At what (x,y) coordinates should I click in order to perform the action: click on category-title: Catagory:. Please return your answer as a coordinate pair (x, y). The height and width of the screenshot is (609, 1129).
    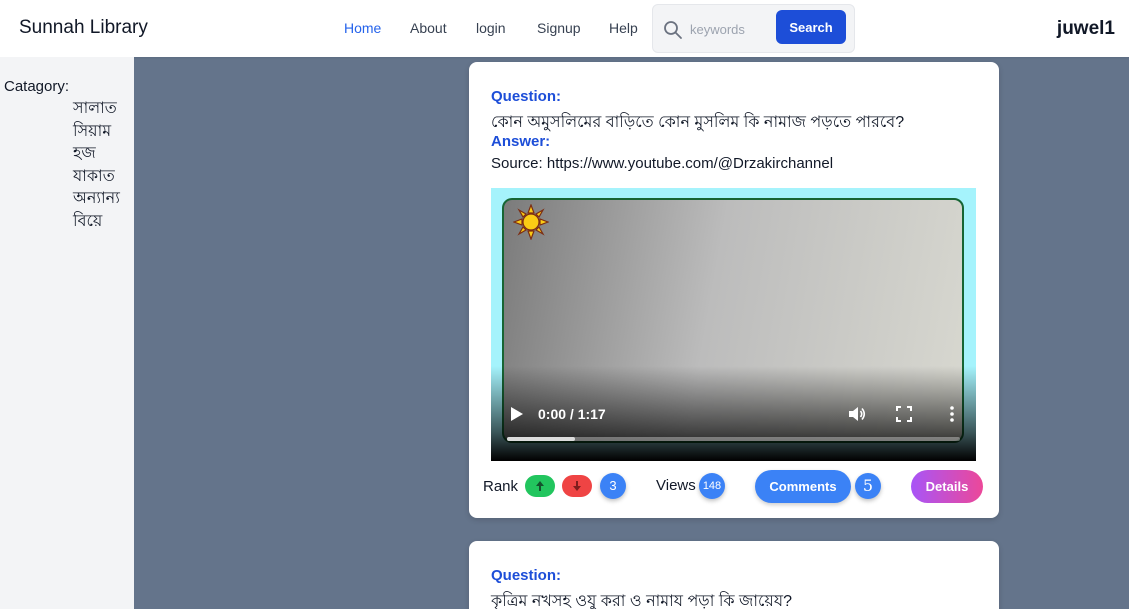
    Looking at the image, I should click on (37, 86).